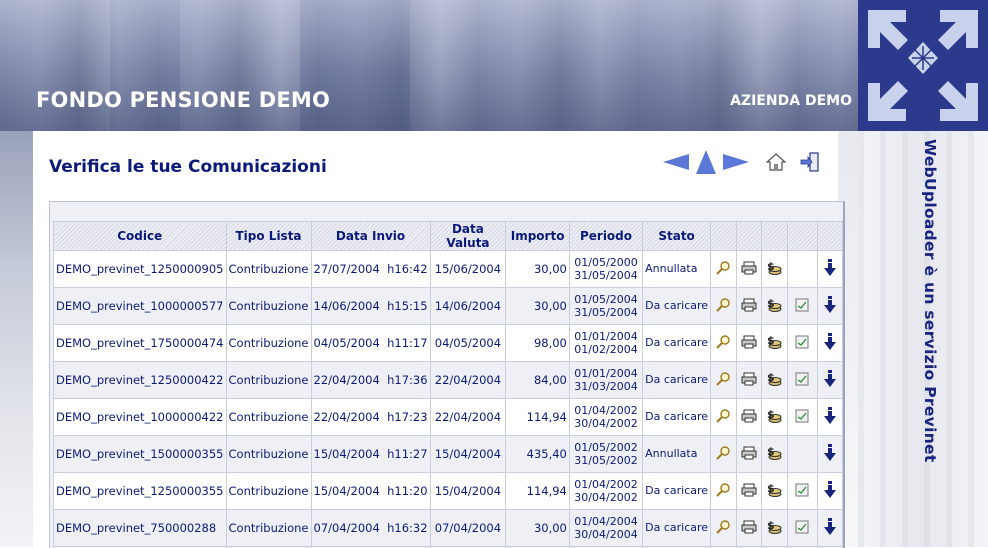 The image size is (988, 548). What do you see at coordinates (810, 164) in the screenshot?
I see `exit-icon` at bounding box center [810, 164].